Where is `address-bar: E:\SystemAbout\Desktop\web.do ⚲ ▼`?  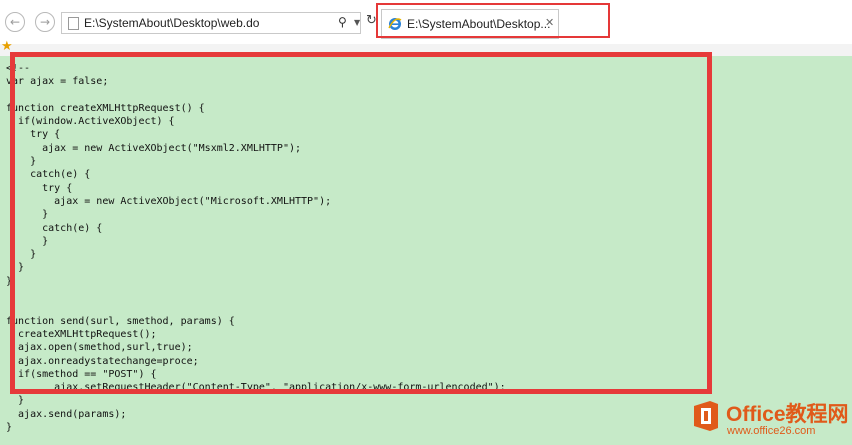 address-bar: E:\SystemAbout\Desktop\web.do ⚲ ▼ is located at coordinates (211, 23).